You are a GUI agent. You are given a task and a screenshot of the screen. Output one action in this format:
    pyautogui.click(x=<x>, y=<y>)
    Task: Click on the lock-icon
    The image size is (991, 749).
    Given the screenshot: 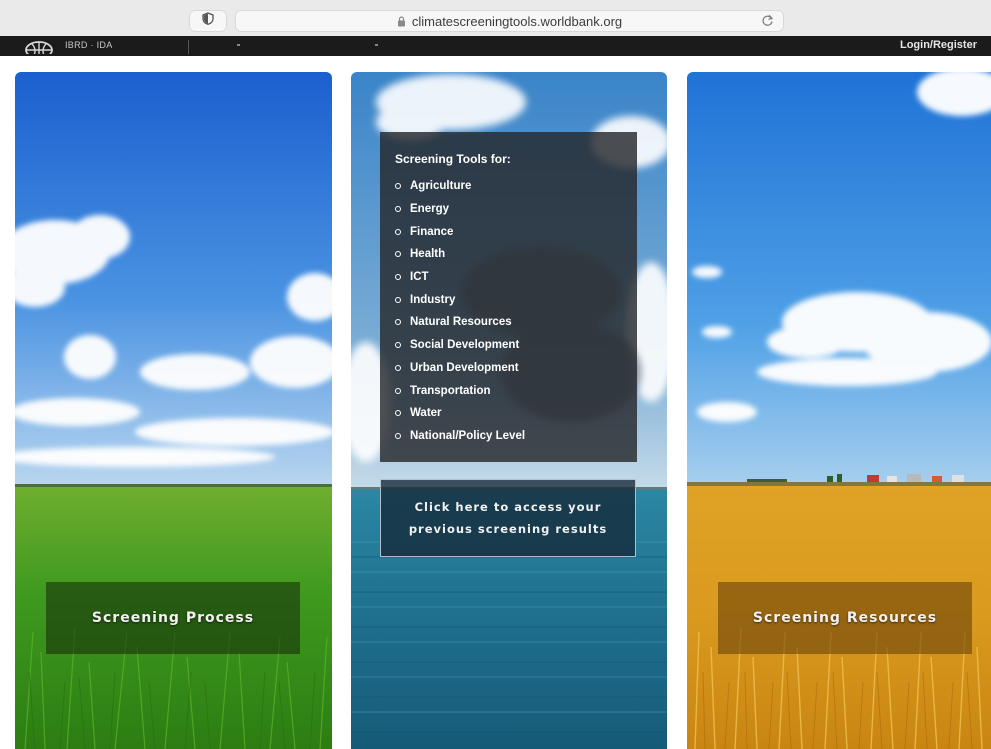 What is the action you would take?
    pyautogui.click(x=401, y=21)
    